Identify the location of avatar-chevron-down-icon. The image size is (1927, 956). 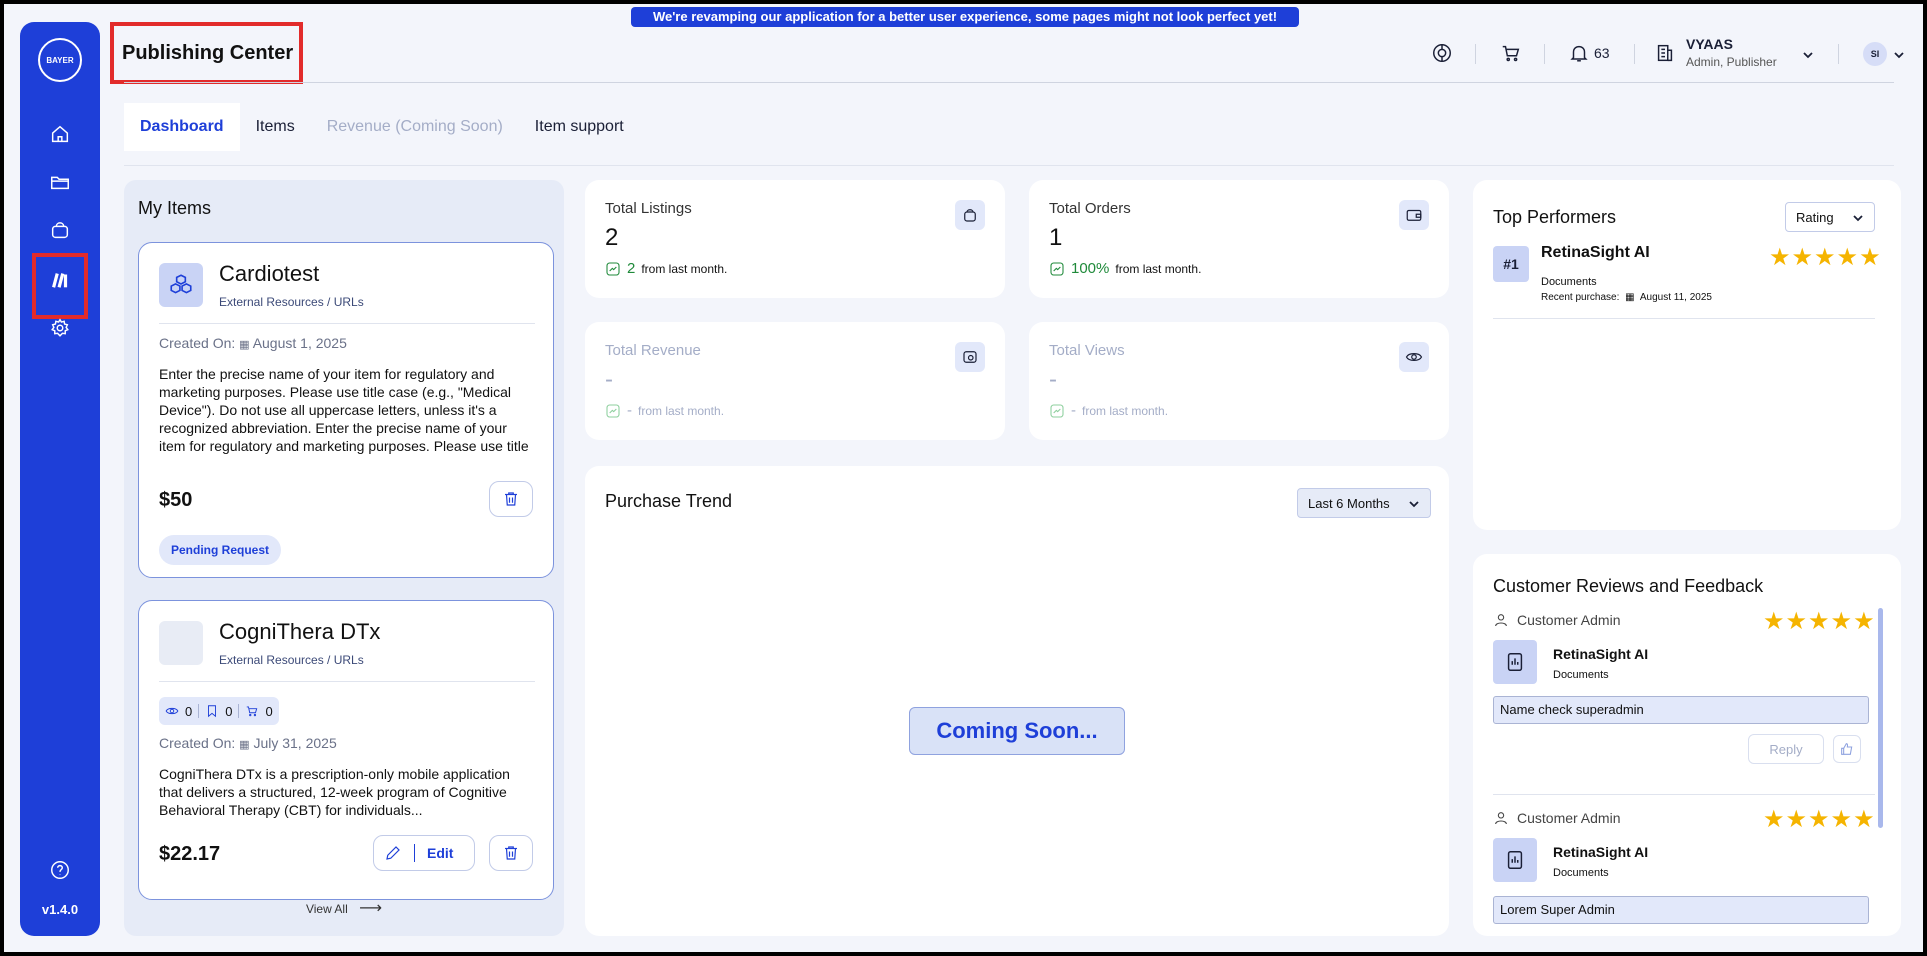
(1899, 54).